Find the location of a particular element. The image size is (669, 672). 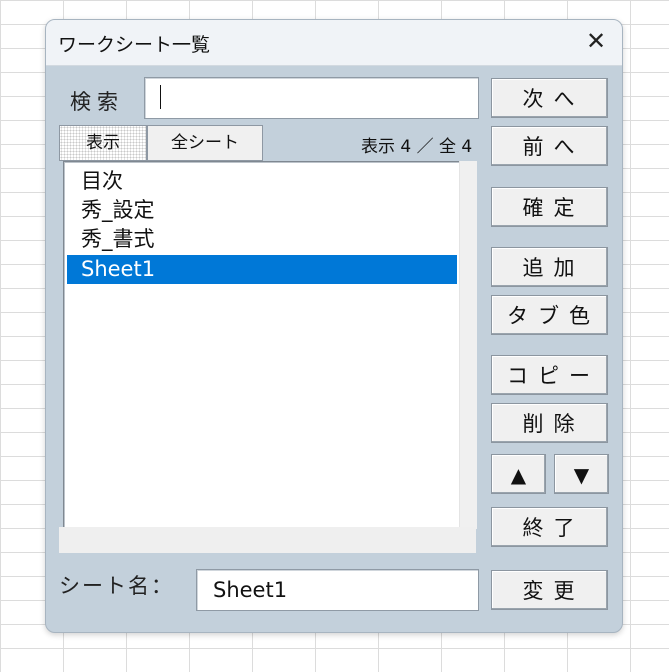

search-label: 検索 is located at coordinates (97, 102).